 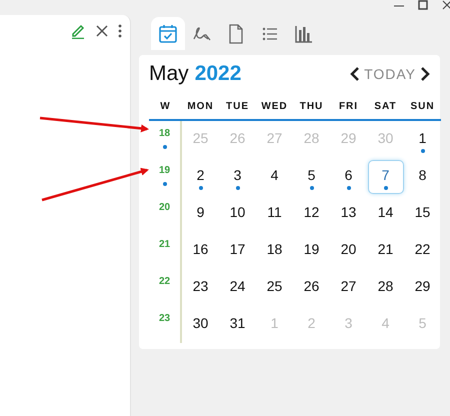 What do you see at coordinates (386, 213) in the screenshot?
I see `day-cell: 14` at bounding box center [386, 213].